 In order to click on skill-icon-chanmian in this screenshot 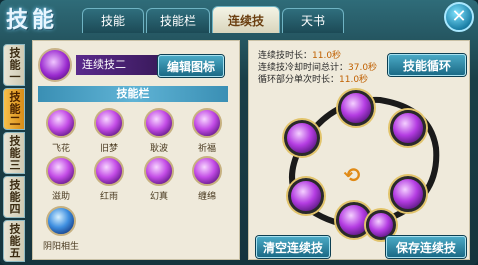, I will do `click(207, 171)`.